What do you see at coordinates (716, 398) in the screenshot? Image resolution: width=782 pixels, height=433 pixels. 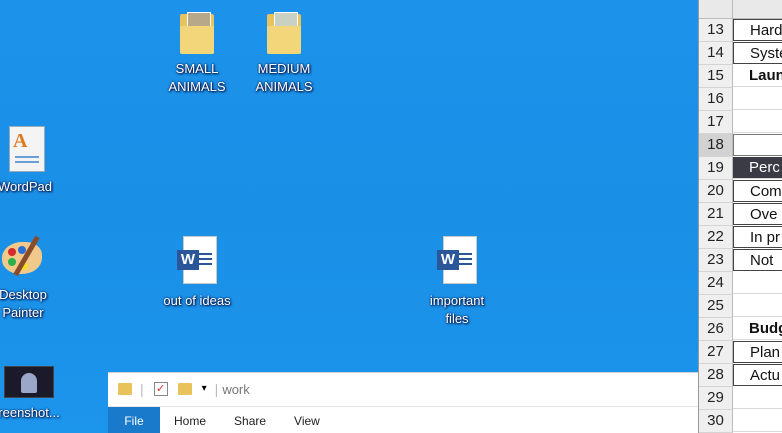 I see `row-number: 29` at bounding box center [716, 398].